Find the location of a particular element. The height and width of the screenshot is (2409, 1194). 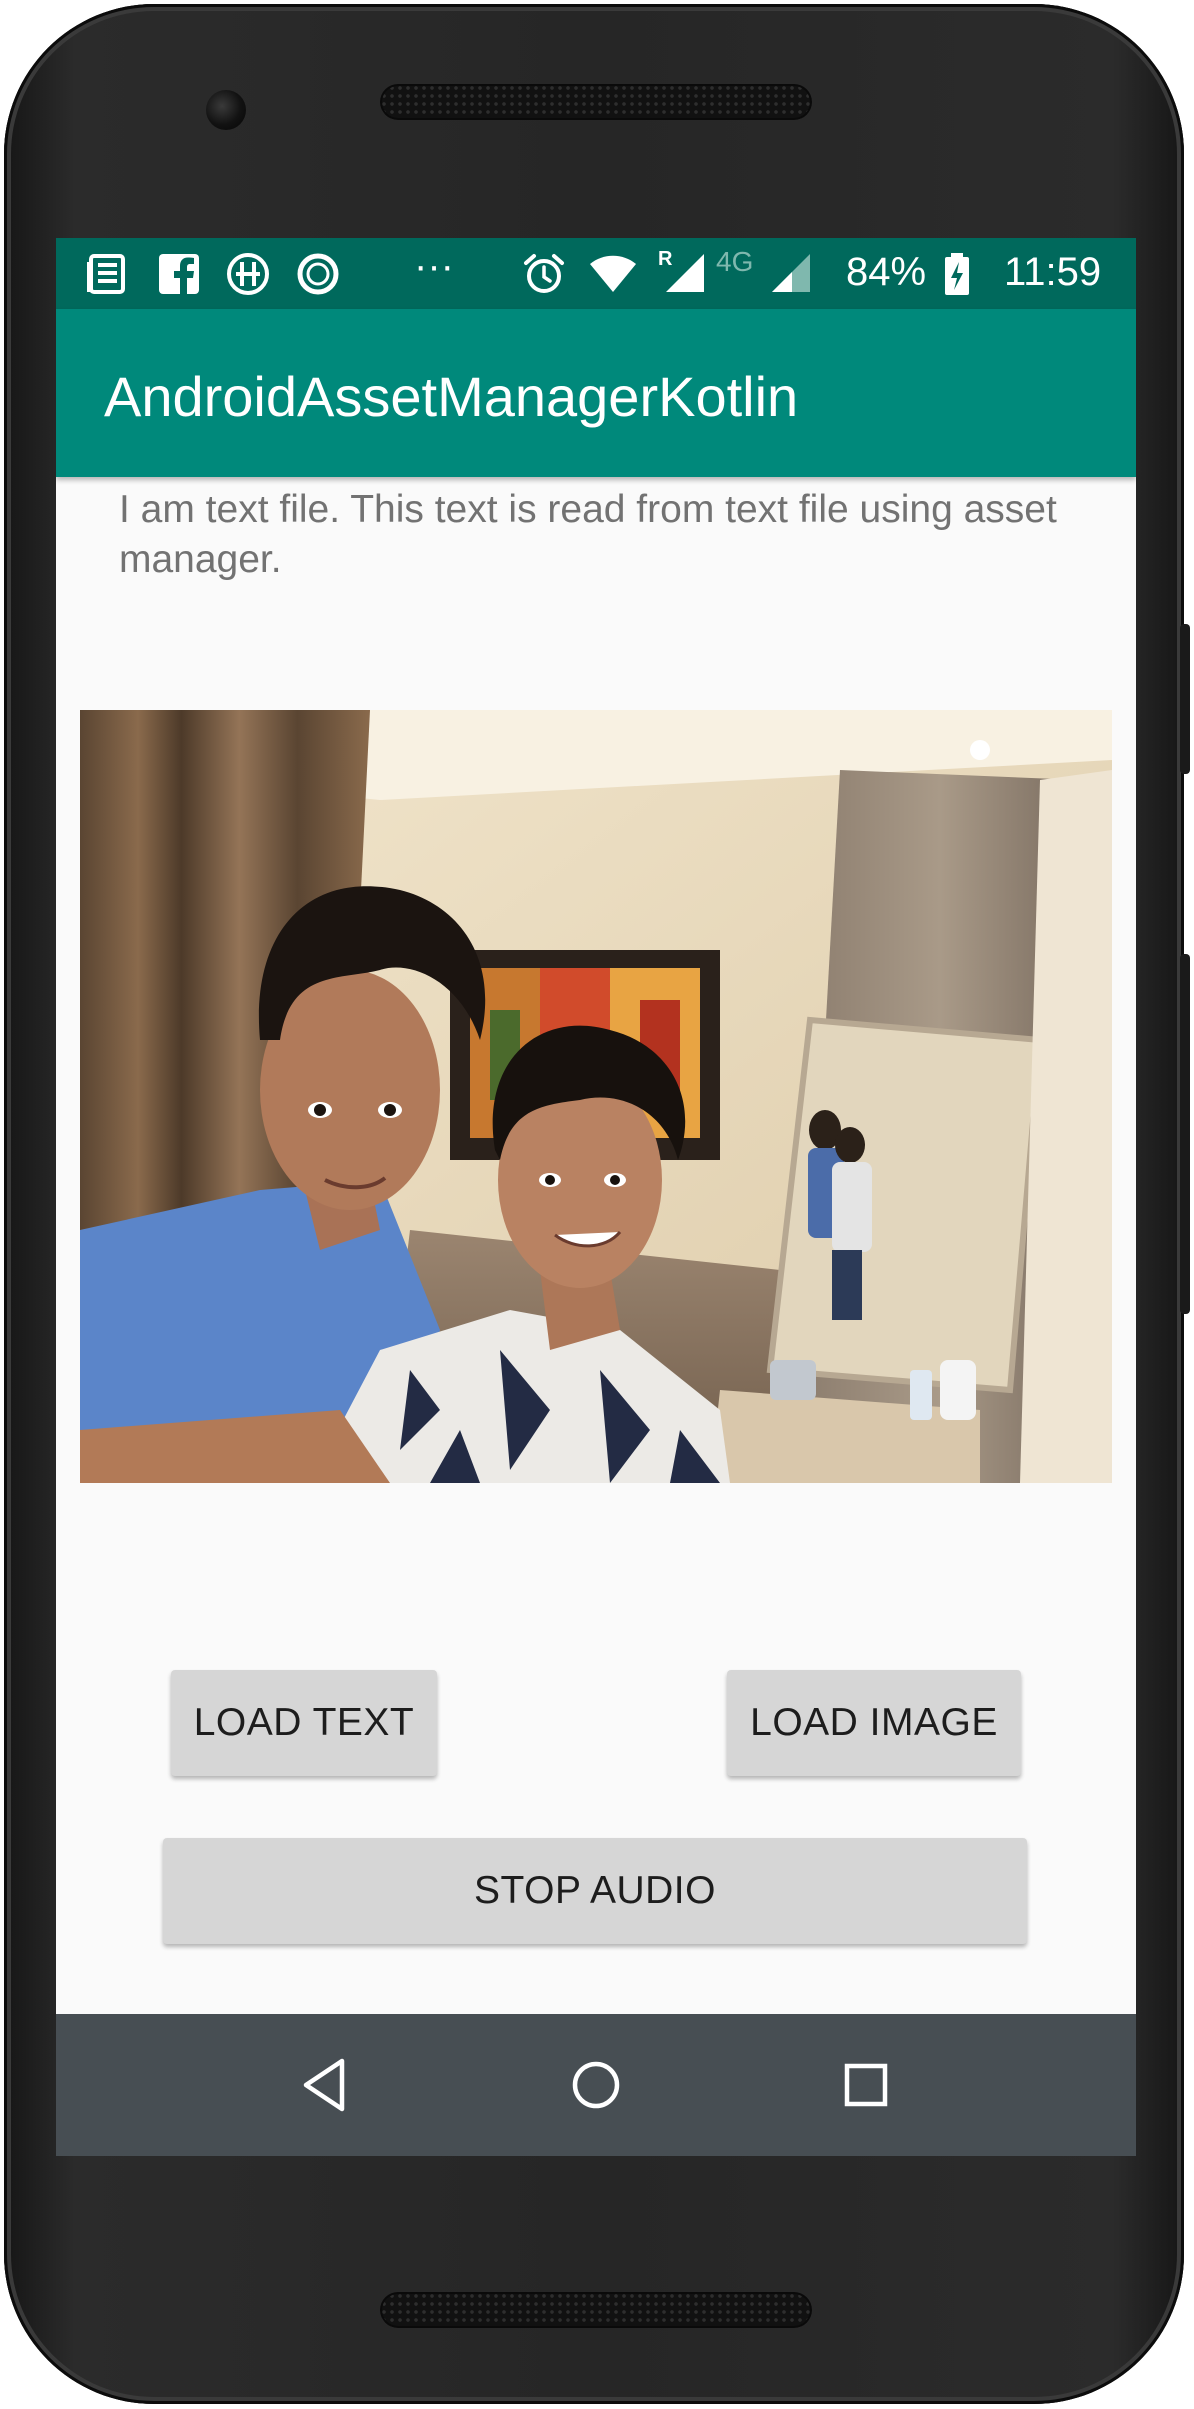

home-icon is located at coordinates (596, 2085).